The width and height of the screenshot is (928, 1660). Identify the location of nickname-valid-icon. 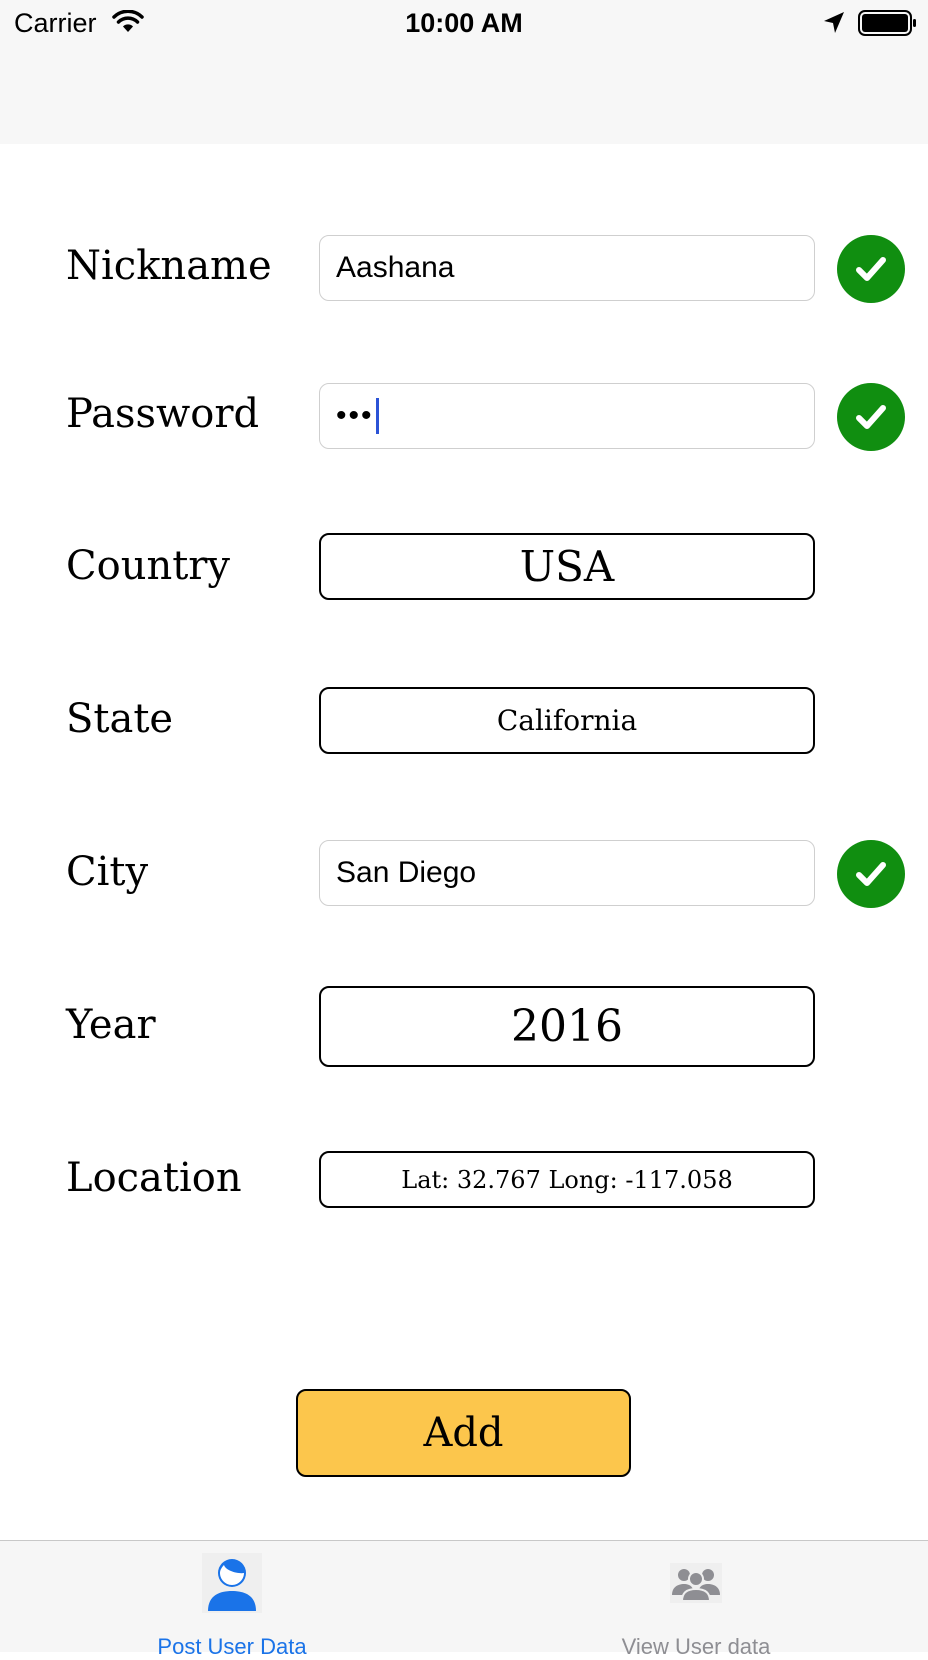
(871, 269).